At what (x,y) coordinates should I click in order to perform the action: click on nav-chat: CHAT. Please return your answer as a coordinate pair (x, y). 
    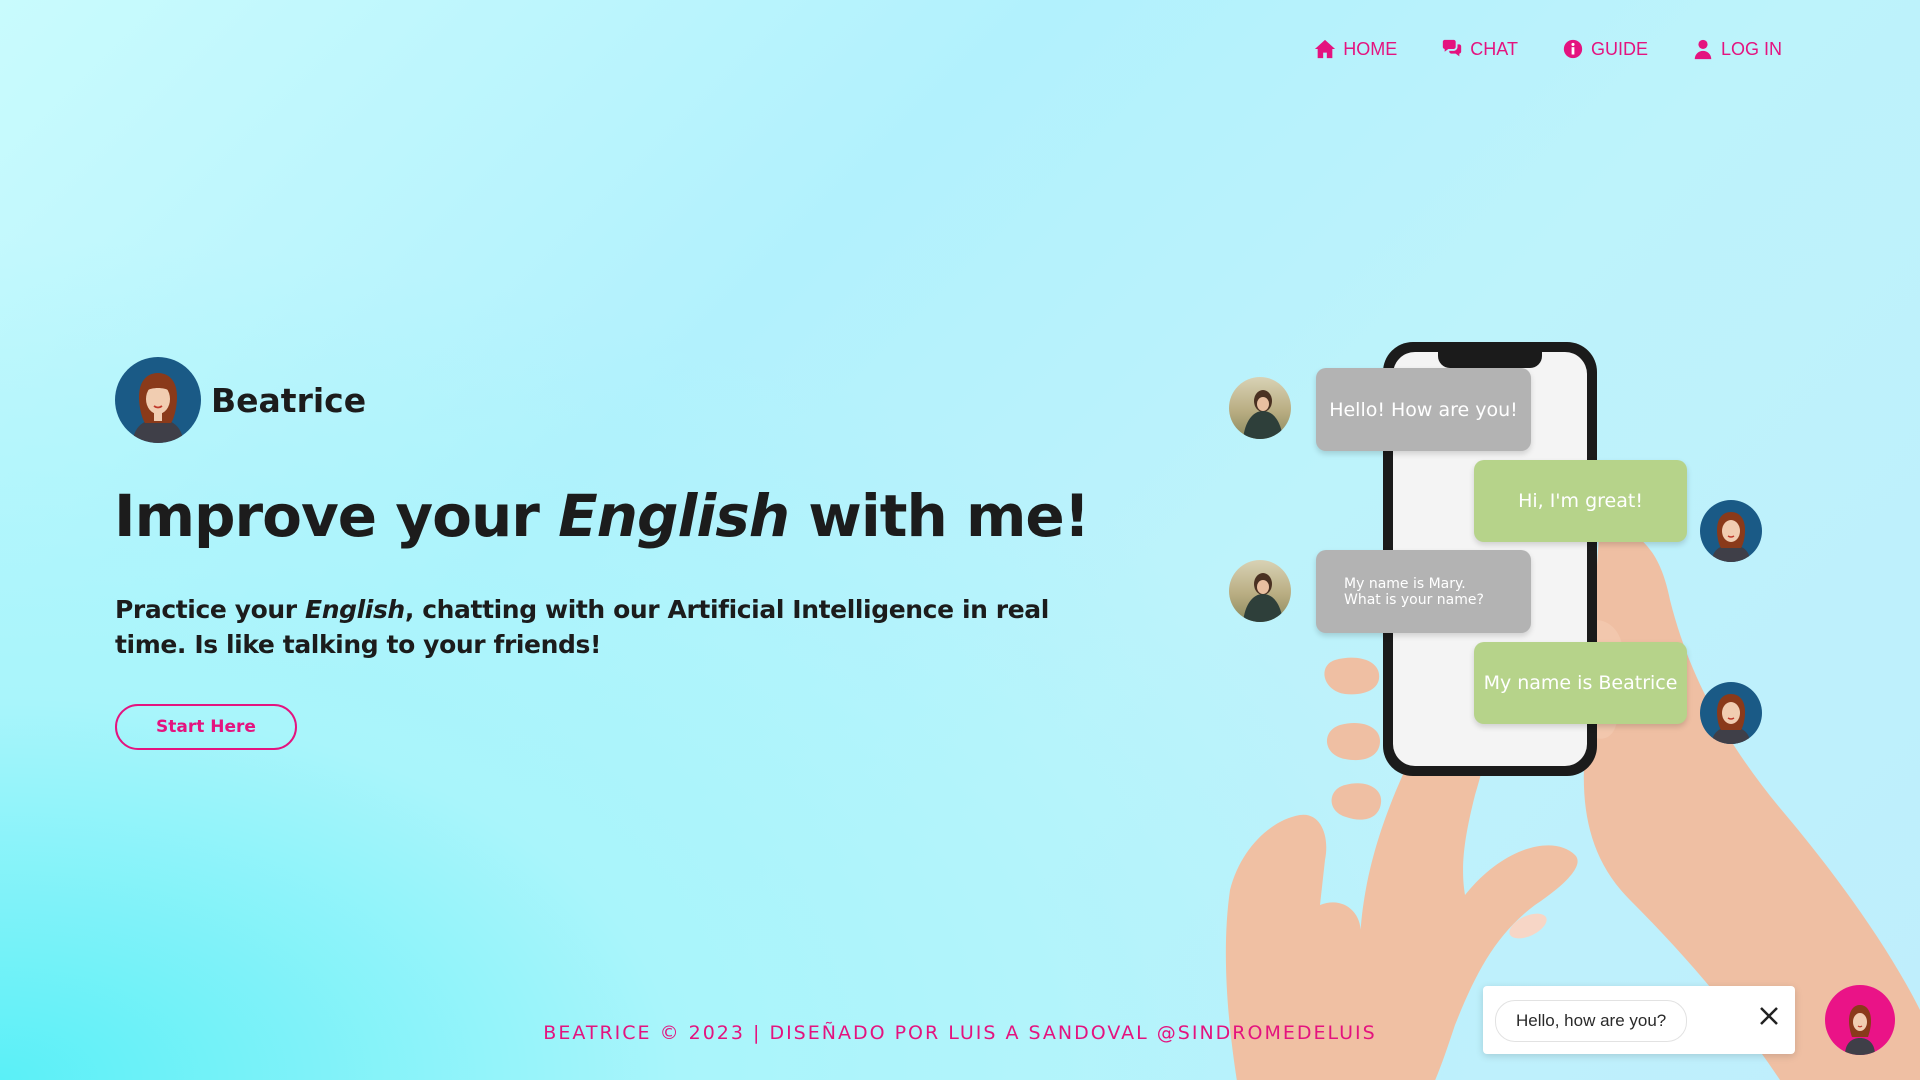
    Looking at the image, I should click on (1479, 49).